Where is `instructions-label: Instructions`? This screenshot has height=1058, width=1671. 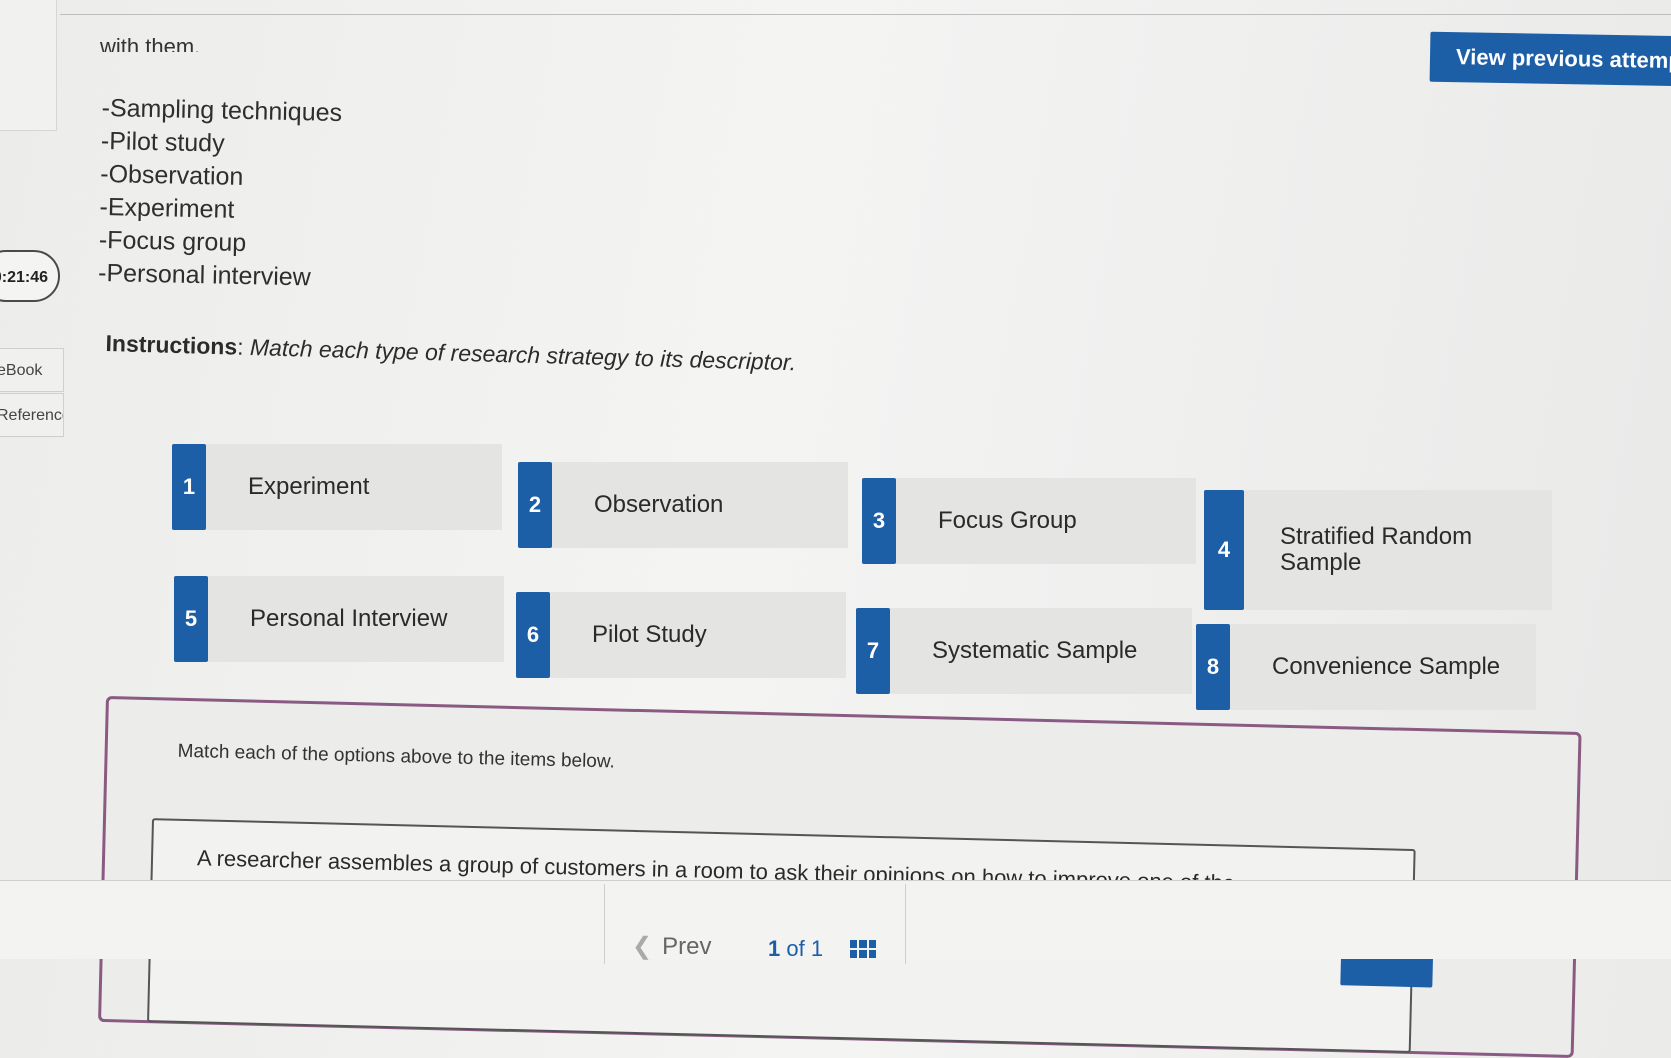
instructions-label: Instructions is located at coordinates (171, 345).